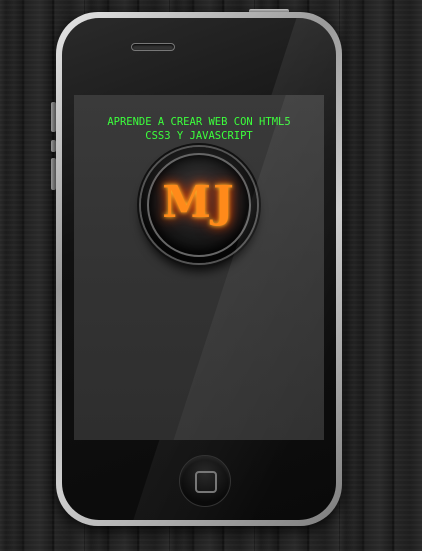  I want to click on home-square-icon, so click(206, 482).